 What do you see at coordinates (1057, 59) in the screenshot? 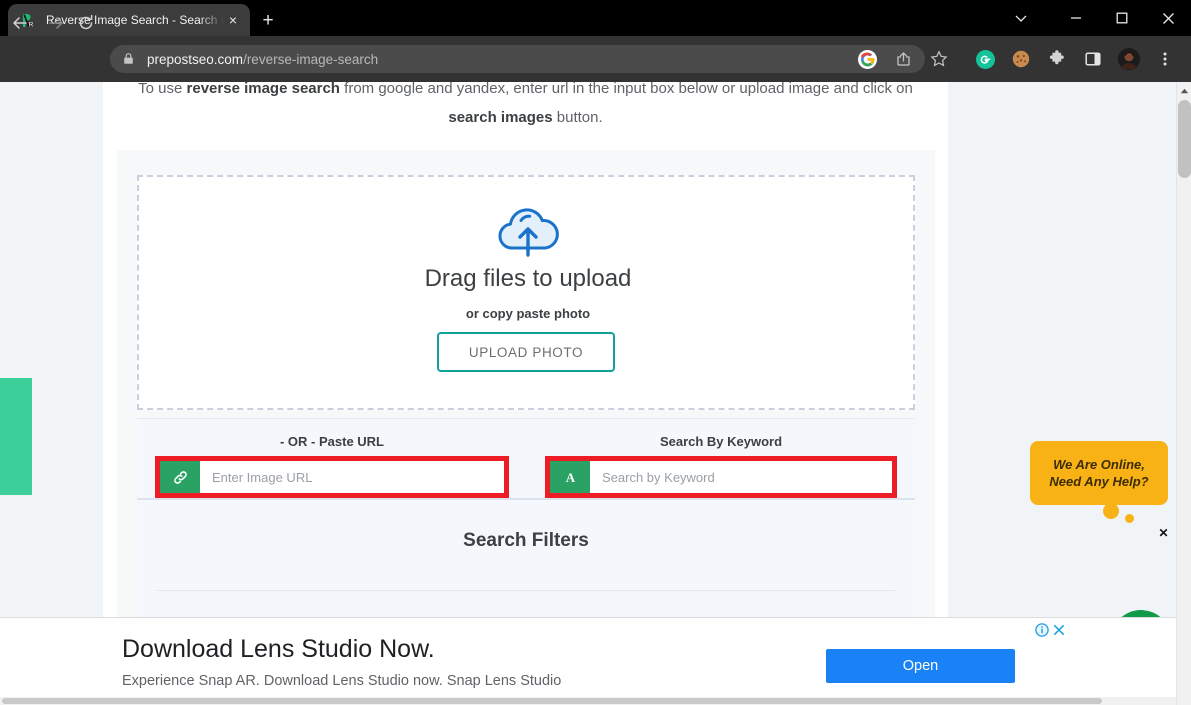
I see `extensions-puzzle-icon` at bounding box center [1057, 59].